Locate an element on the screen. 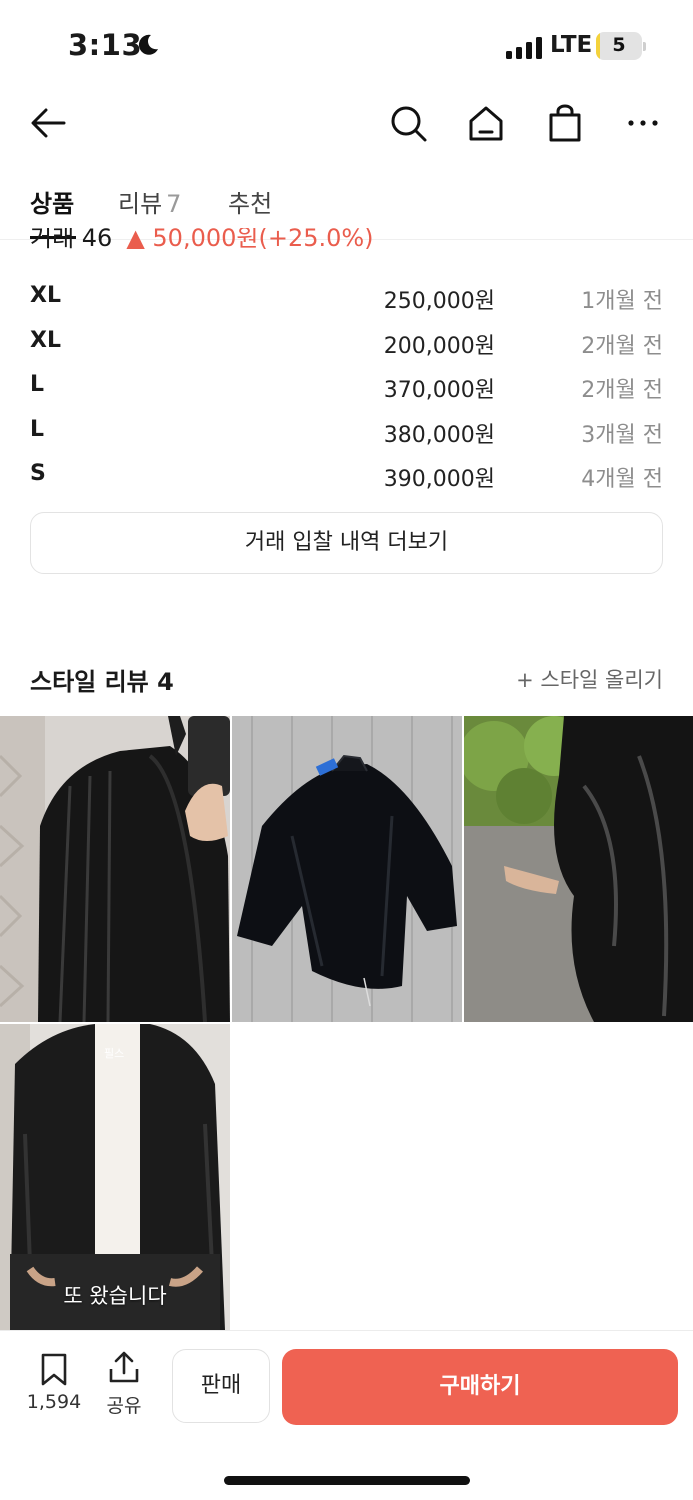 This screenshot has height=1500, width=693. tab-reviews-label: 리뷰 is located at coordinates (140, 204).